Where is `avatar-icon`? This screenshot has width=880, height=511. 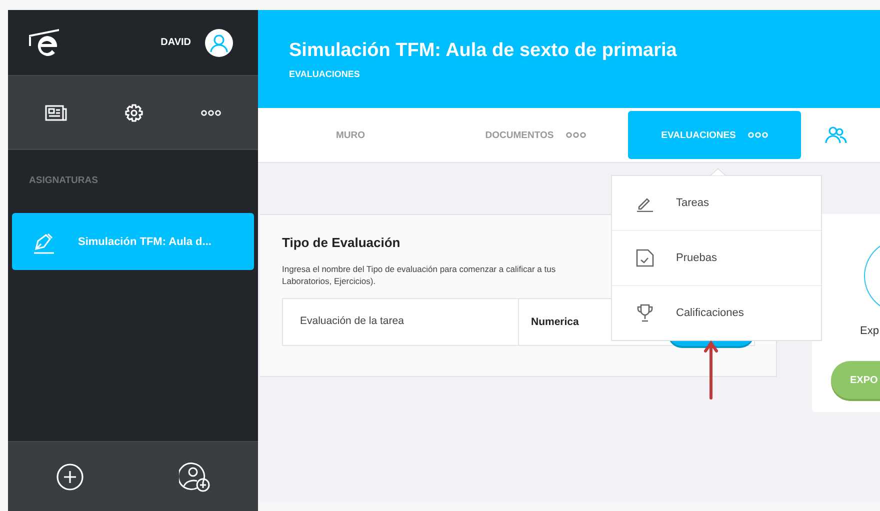
avatar-icon is located at coordinates (219, 42).